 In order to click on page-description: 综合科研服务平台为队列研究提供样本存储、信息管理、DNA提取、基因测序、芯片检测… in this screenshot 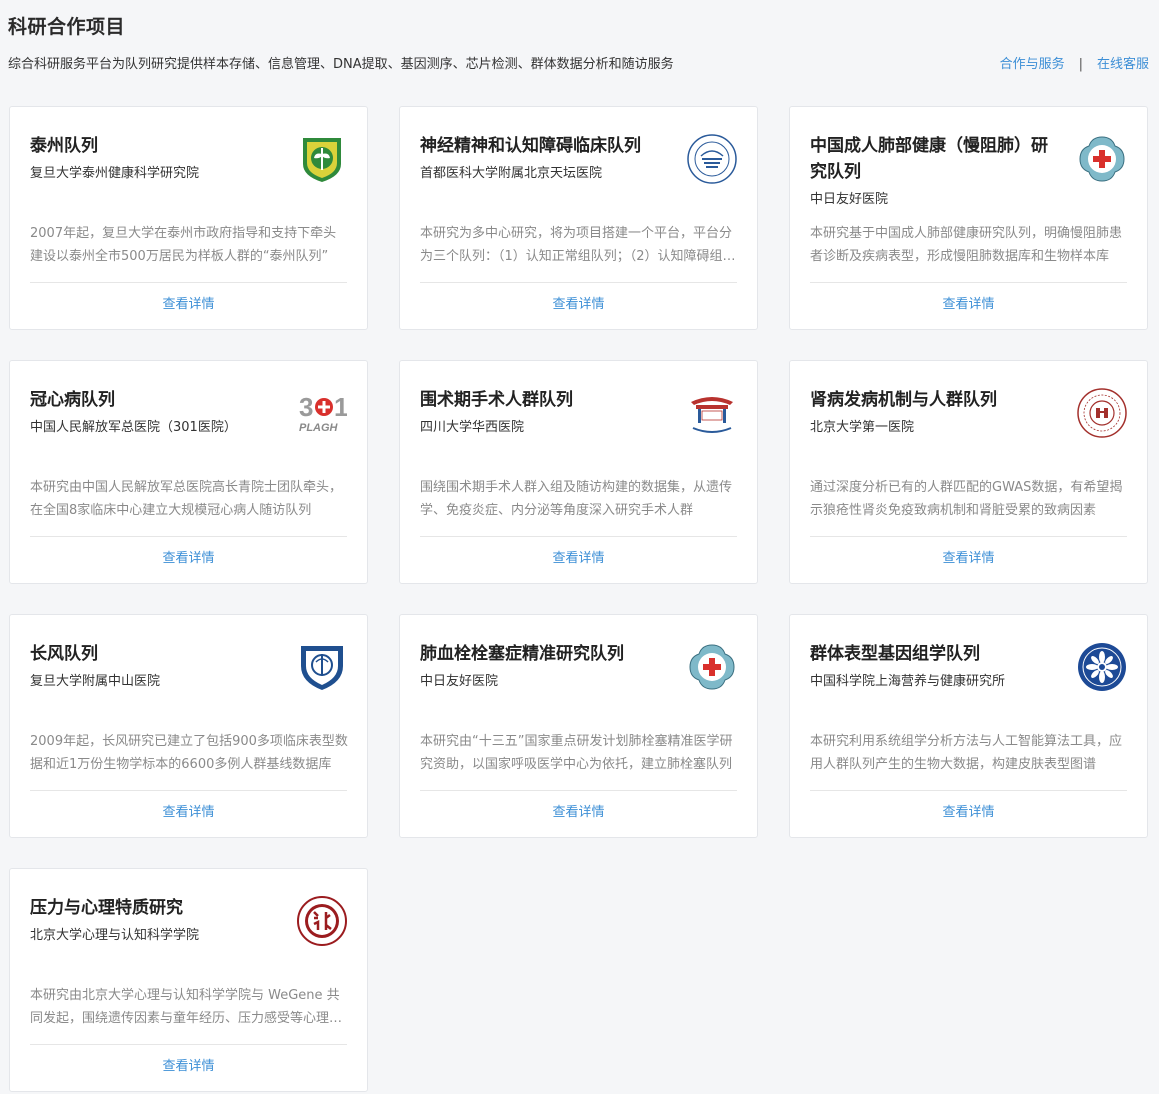, I will do `click(341, 64)`.